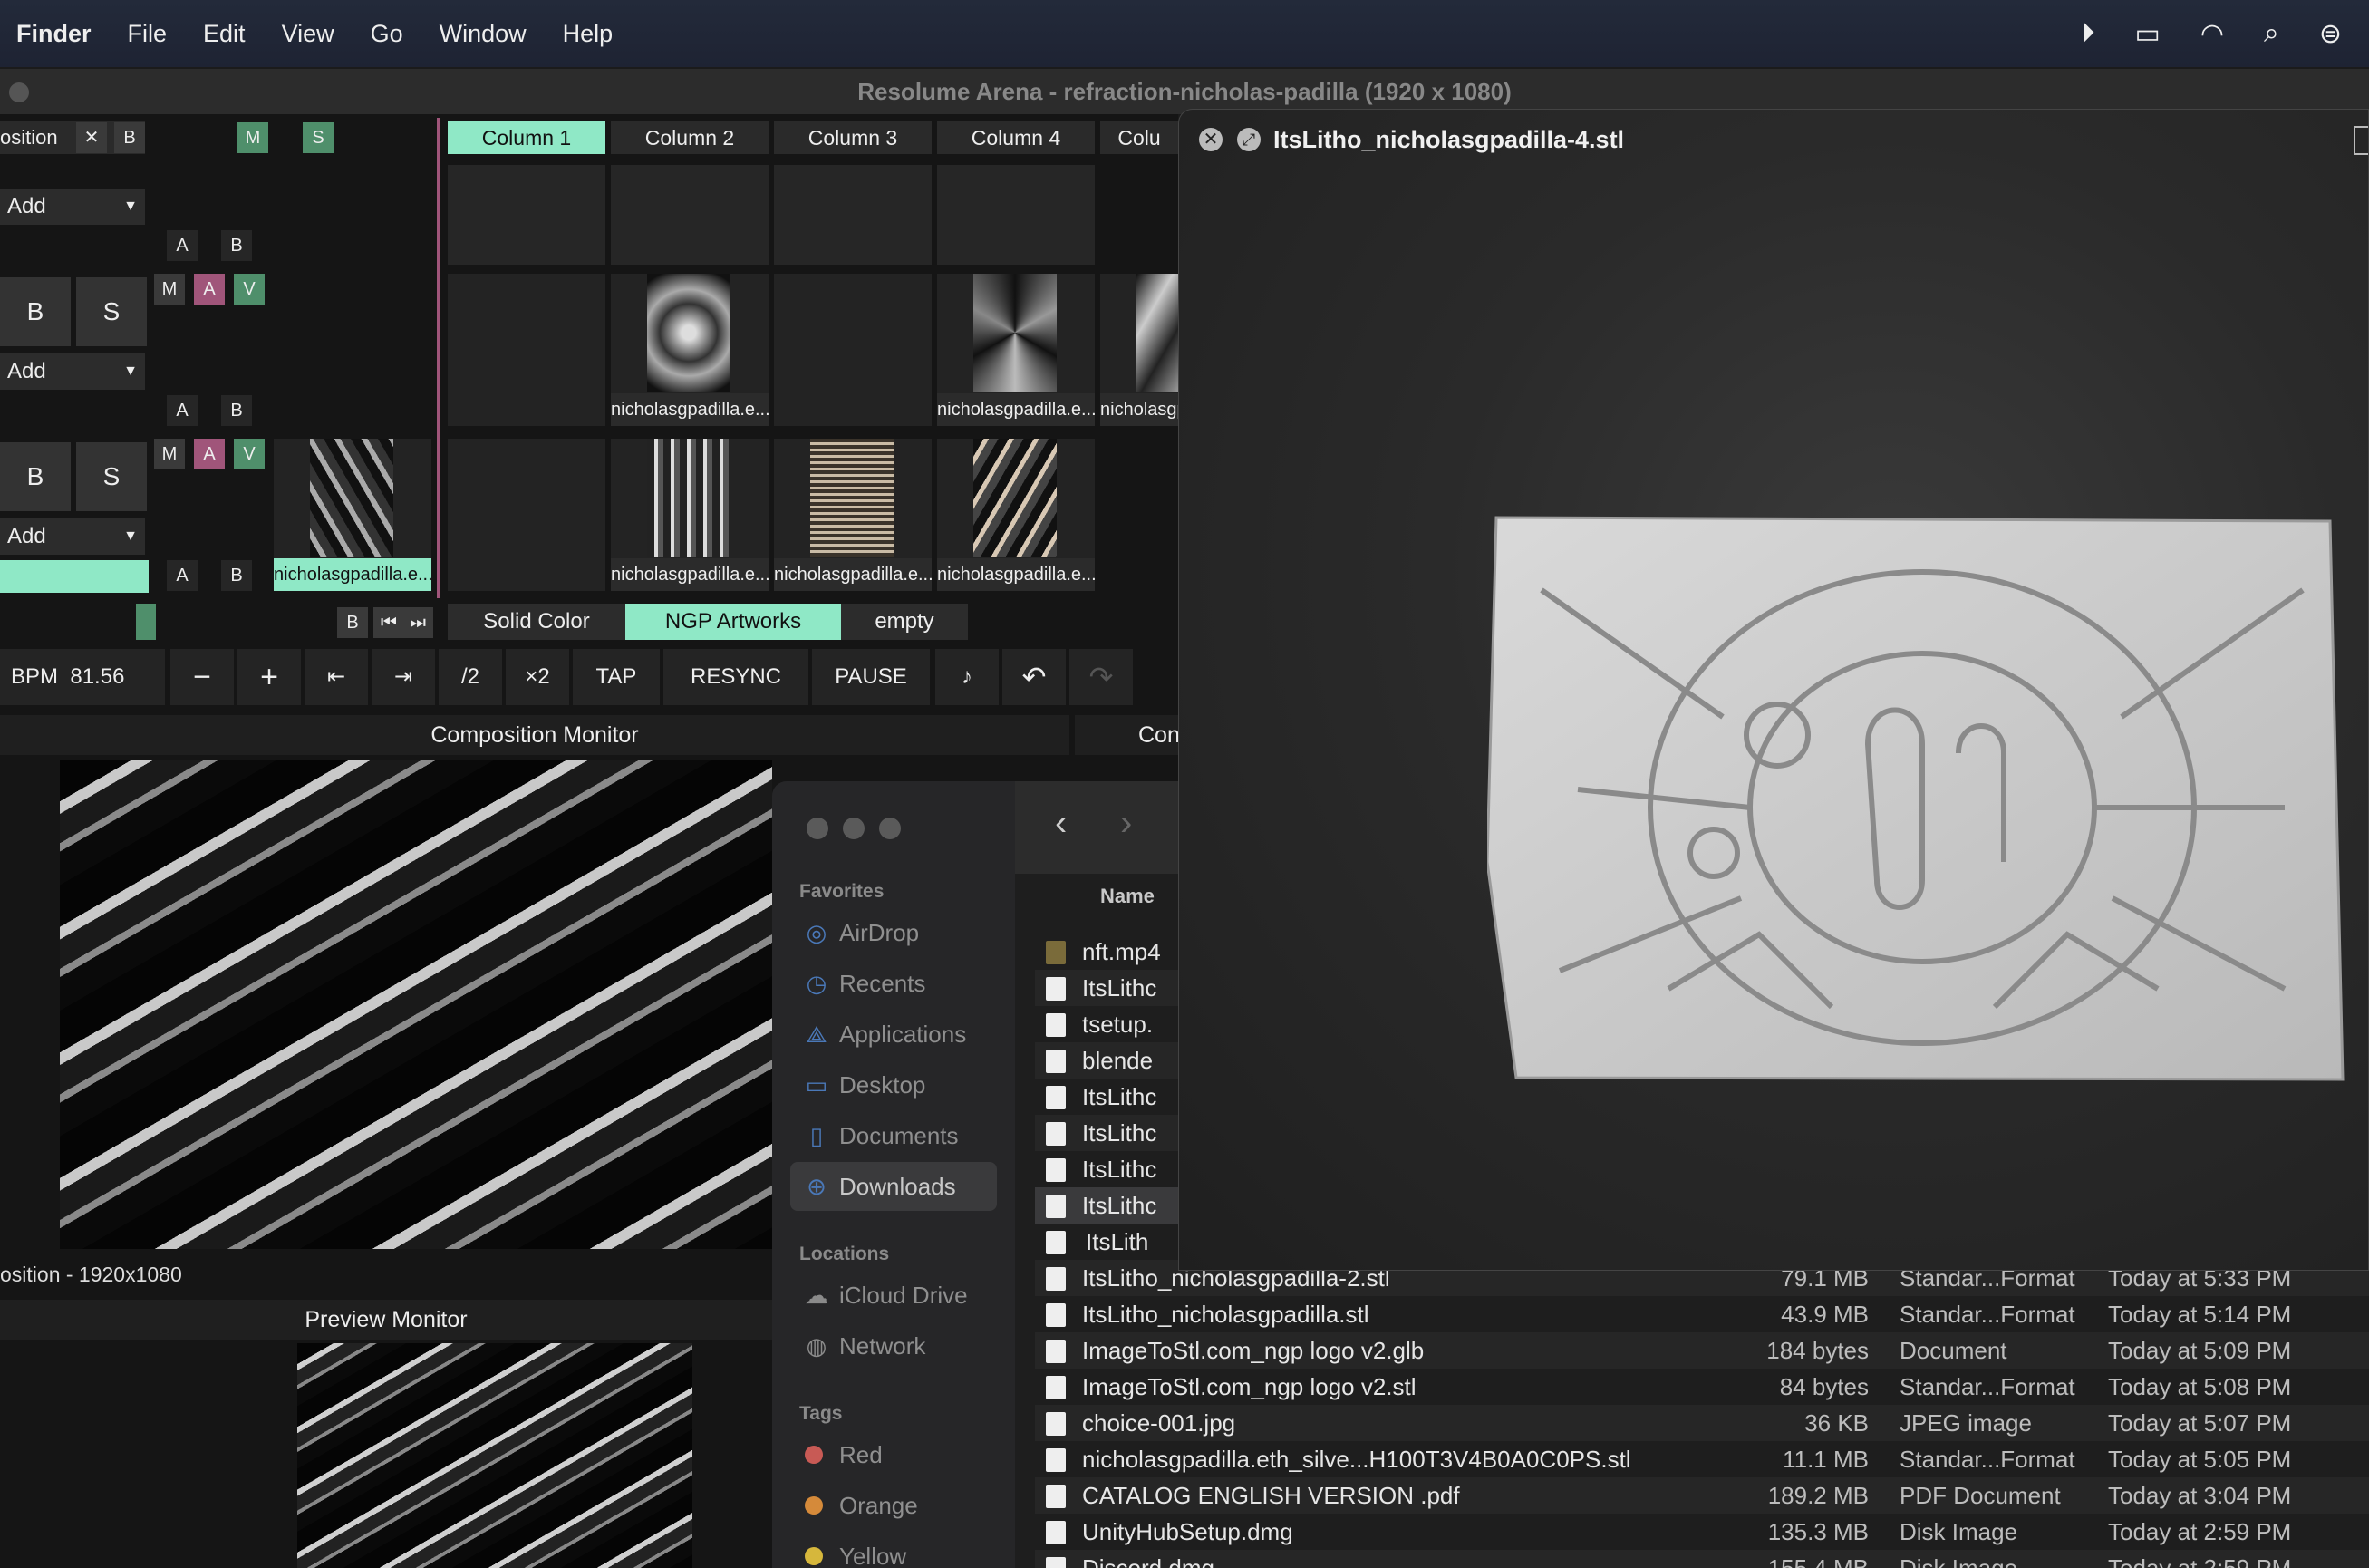  I want to click on sidebar-tag-orange: Orange, so click(893, 1505).